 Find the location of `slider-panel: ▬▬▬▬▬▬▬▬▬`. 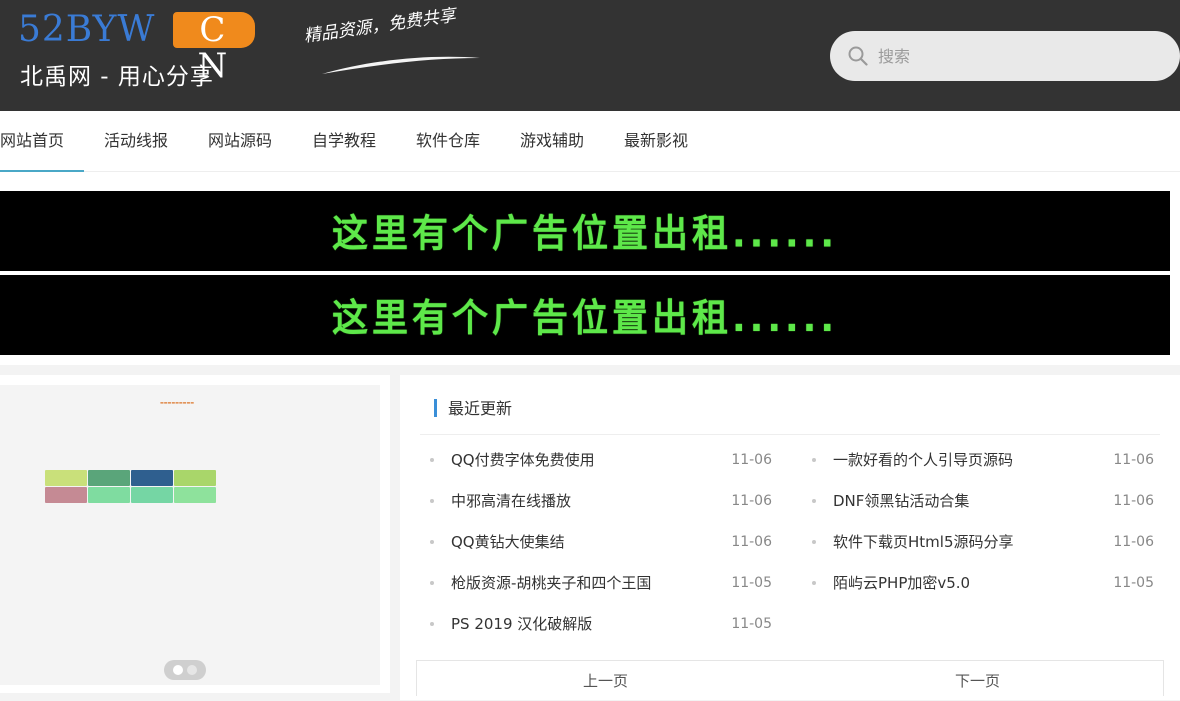

slider-panel: ▬▬▬▬▬▬▬▬▬ is located at coordinates (195, 534).